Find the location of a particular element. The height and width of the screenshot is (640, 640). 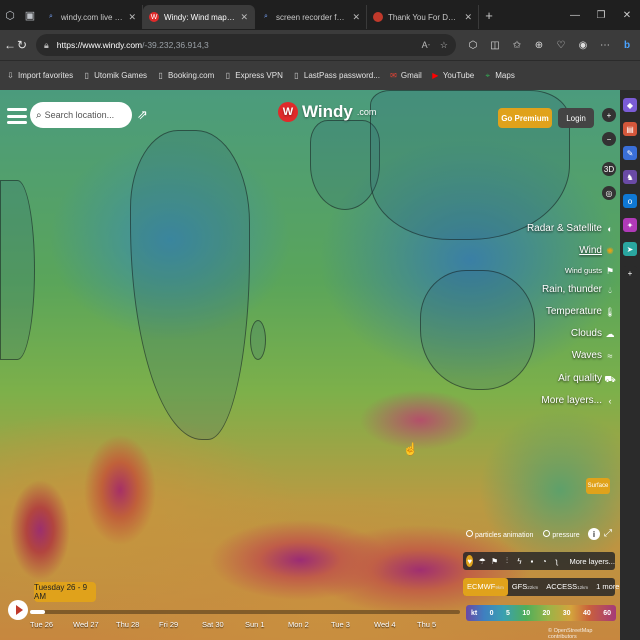

split-screen-icon: ◫ is located at coordinates (495, 45).